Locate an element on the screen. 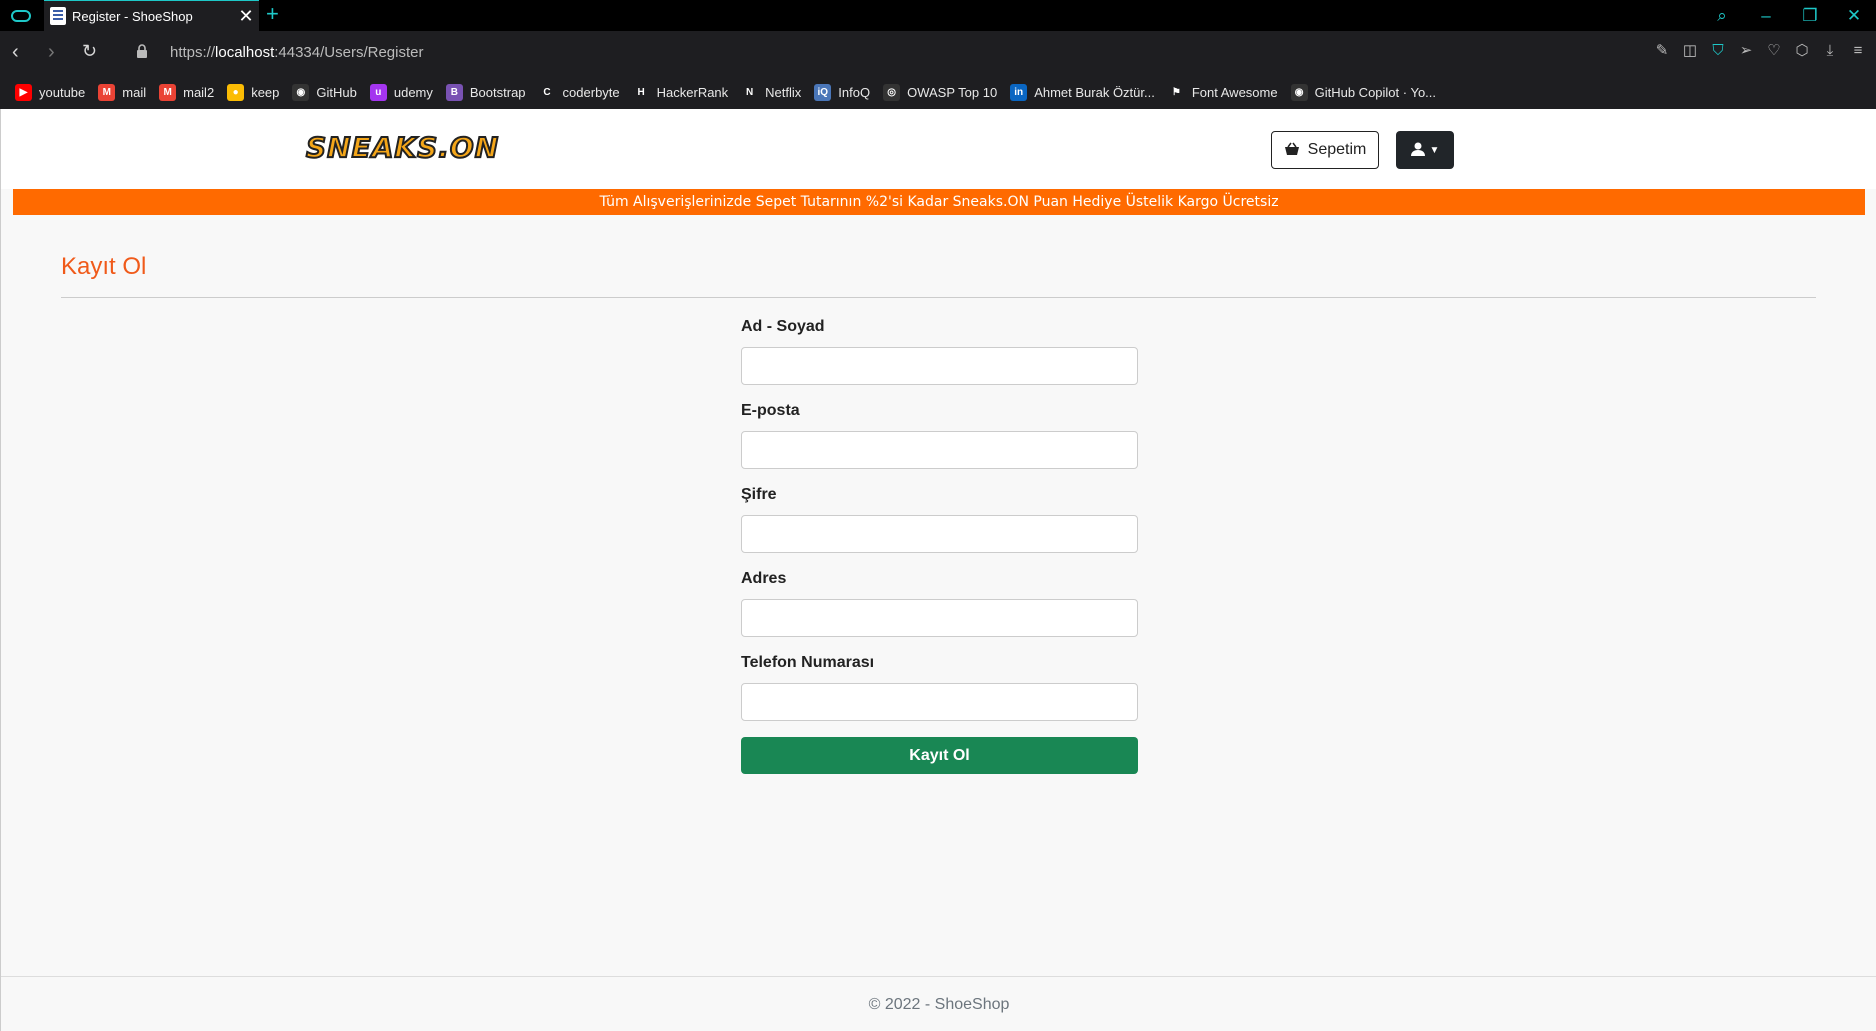  bookmark-item: B Bootstrap is located at coordinates (485, 92).